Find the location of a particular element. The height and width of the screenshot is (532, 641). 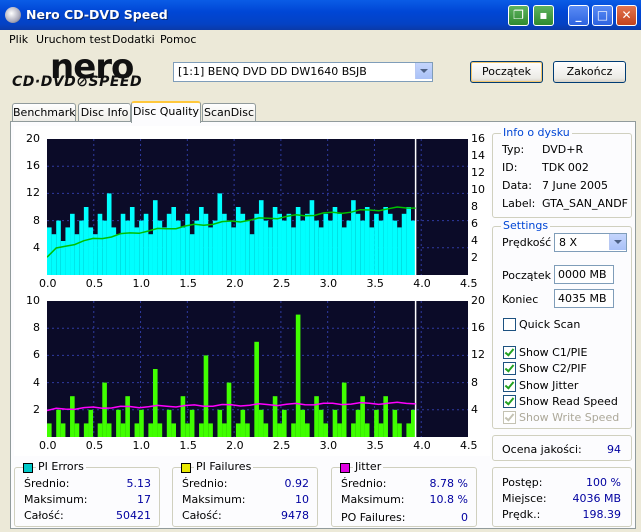

quick-scan-checkbox: Quick Scan is located at coordinates (565, 325).